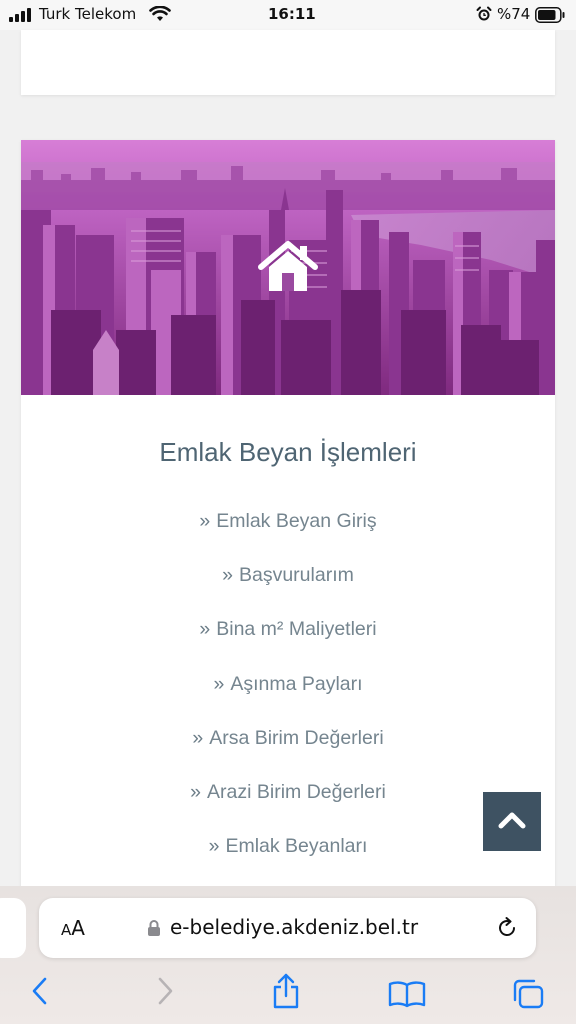 The image size is (576, 1024). Describe the element at coordinates (296, 846) in the screenshot. I see `menu-item-label: Emlak Beyanları` at that location.